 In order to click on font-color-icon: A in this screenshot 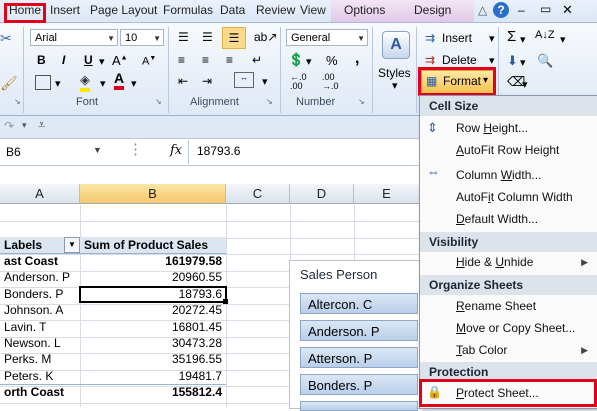, I will do `click(119, 80)`.